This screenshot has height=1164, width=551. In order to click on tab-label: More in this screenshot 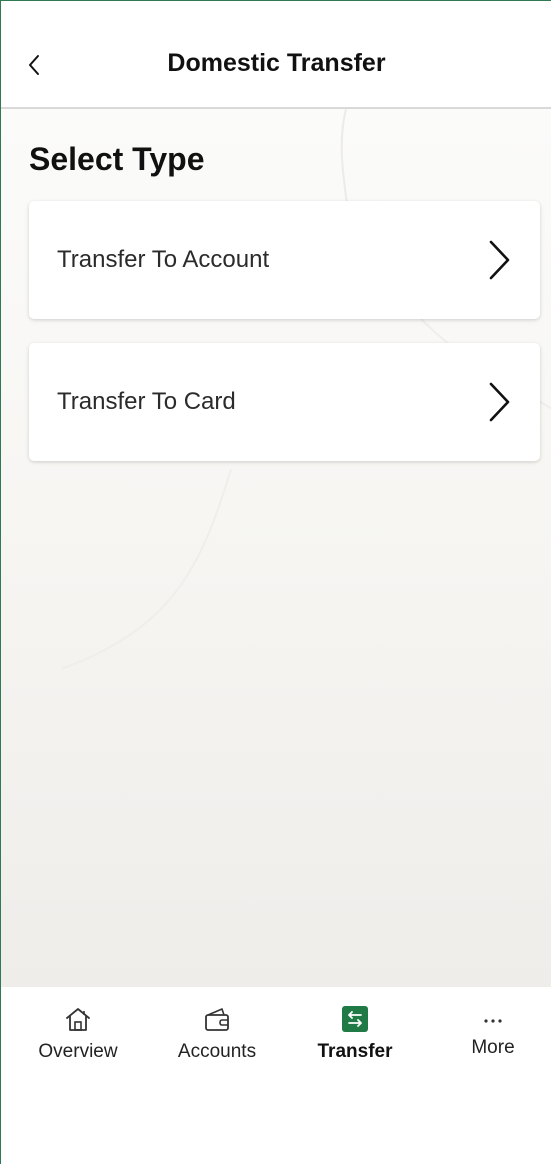, I will do `click(493, 1047)`.